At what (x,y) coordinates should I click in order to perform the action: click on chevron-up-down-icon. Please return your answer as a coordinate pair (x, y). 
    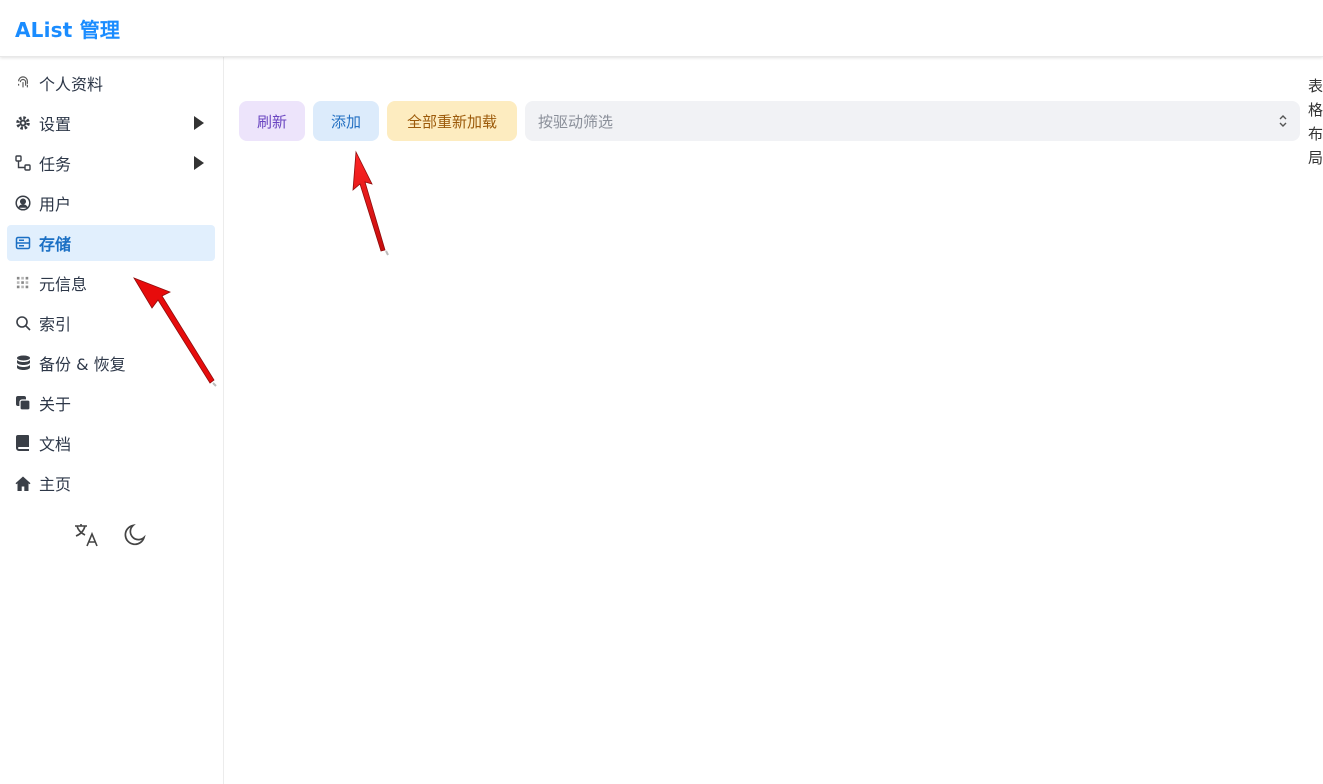
    Looking at the image, I should click on (1283, 121).